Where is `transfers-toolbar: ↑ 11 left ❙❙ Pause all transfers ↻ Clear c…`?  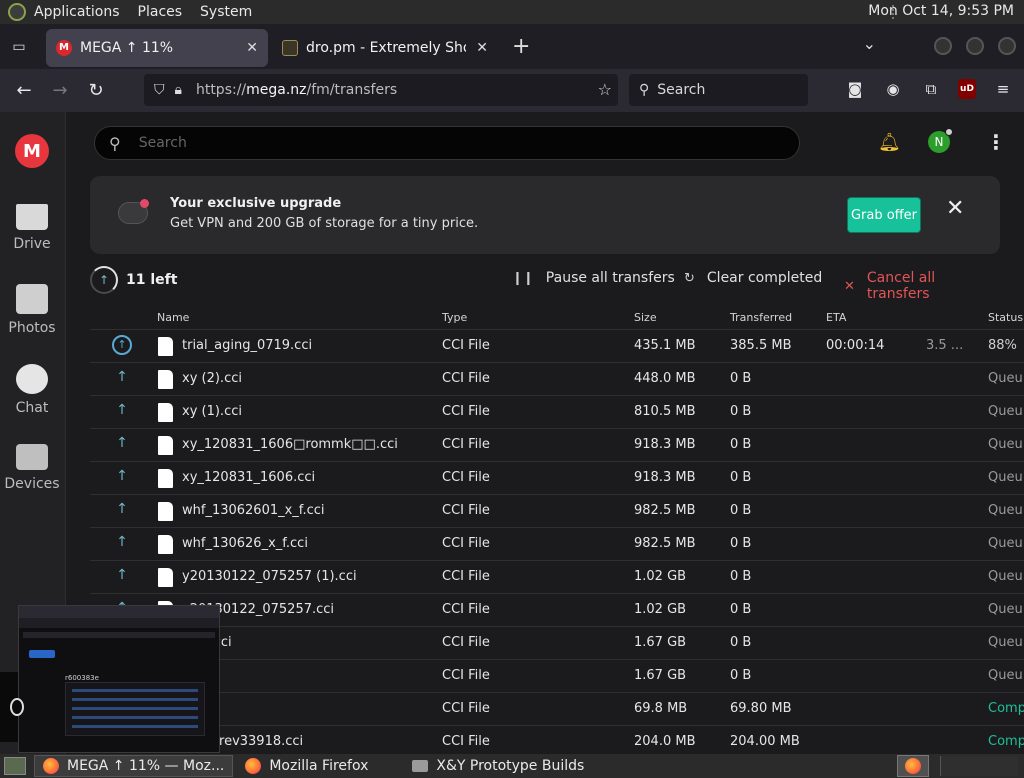 transfers-toolbar: ↑ 11 left ❙❙ Pause all transfers ↻ Clear c… is located at coordinates (545, 283).